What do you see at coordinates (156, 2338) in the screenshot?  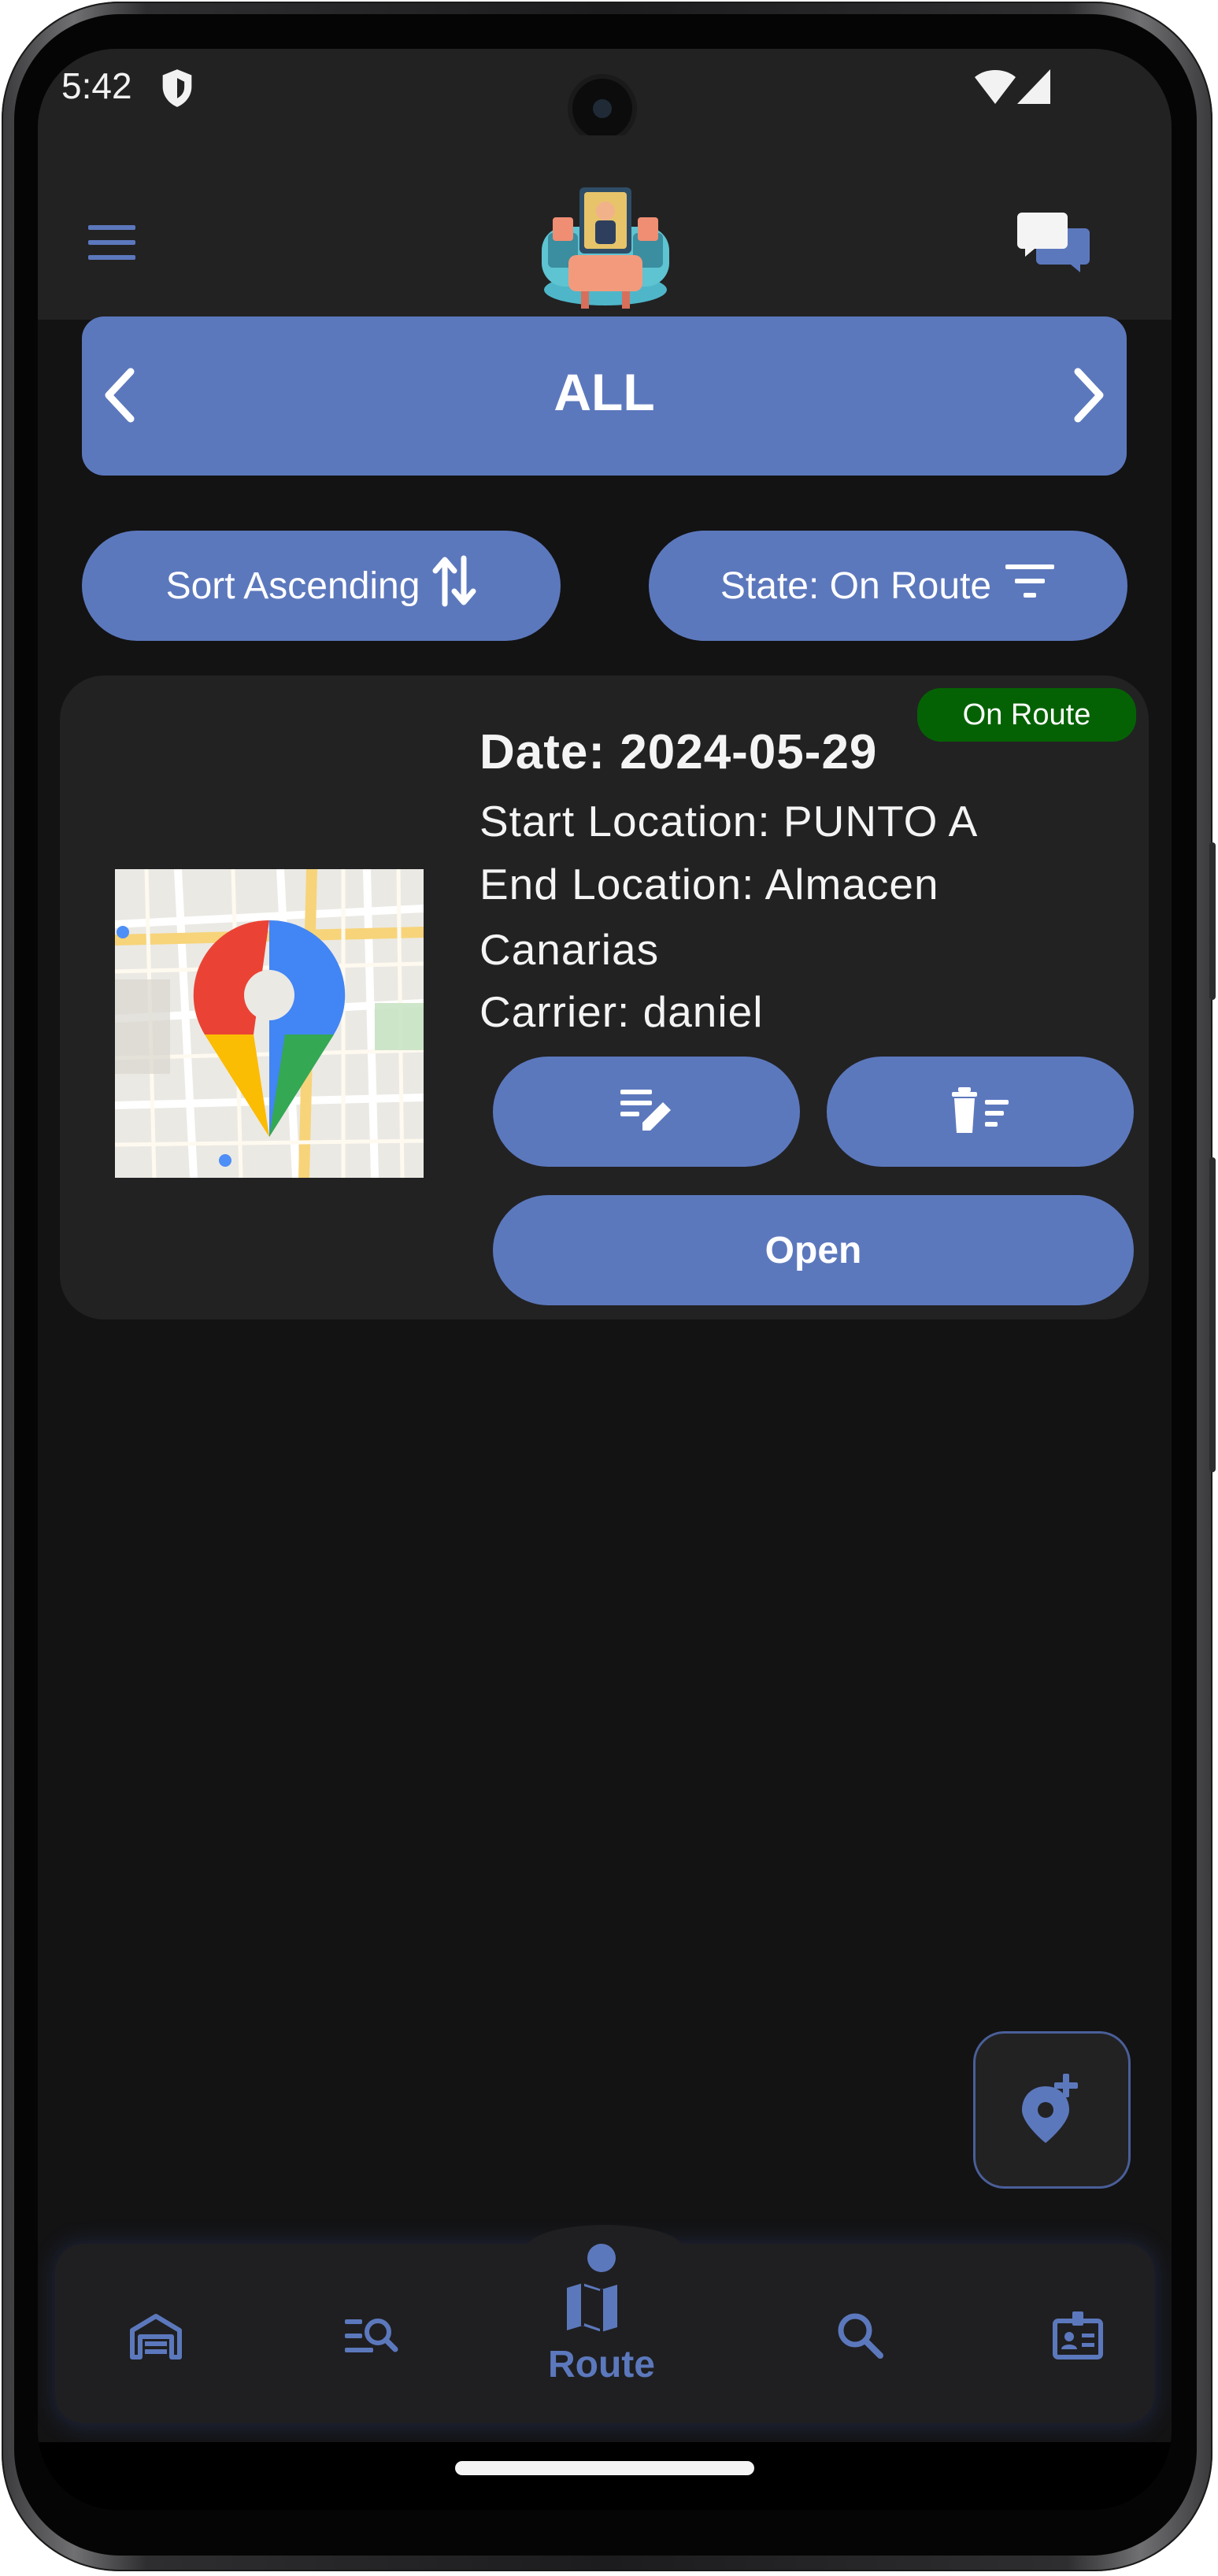 I see `warehouse-icon` at bounding box center [156, 2338].